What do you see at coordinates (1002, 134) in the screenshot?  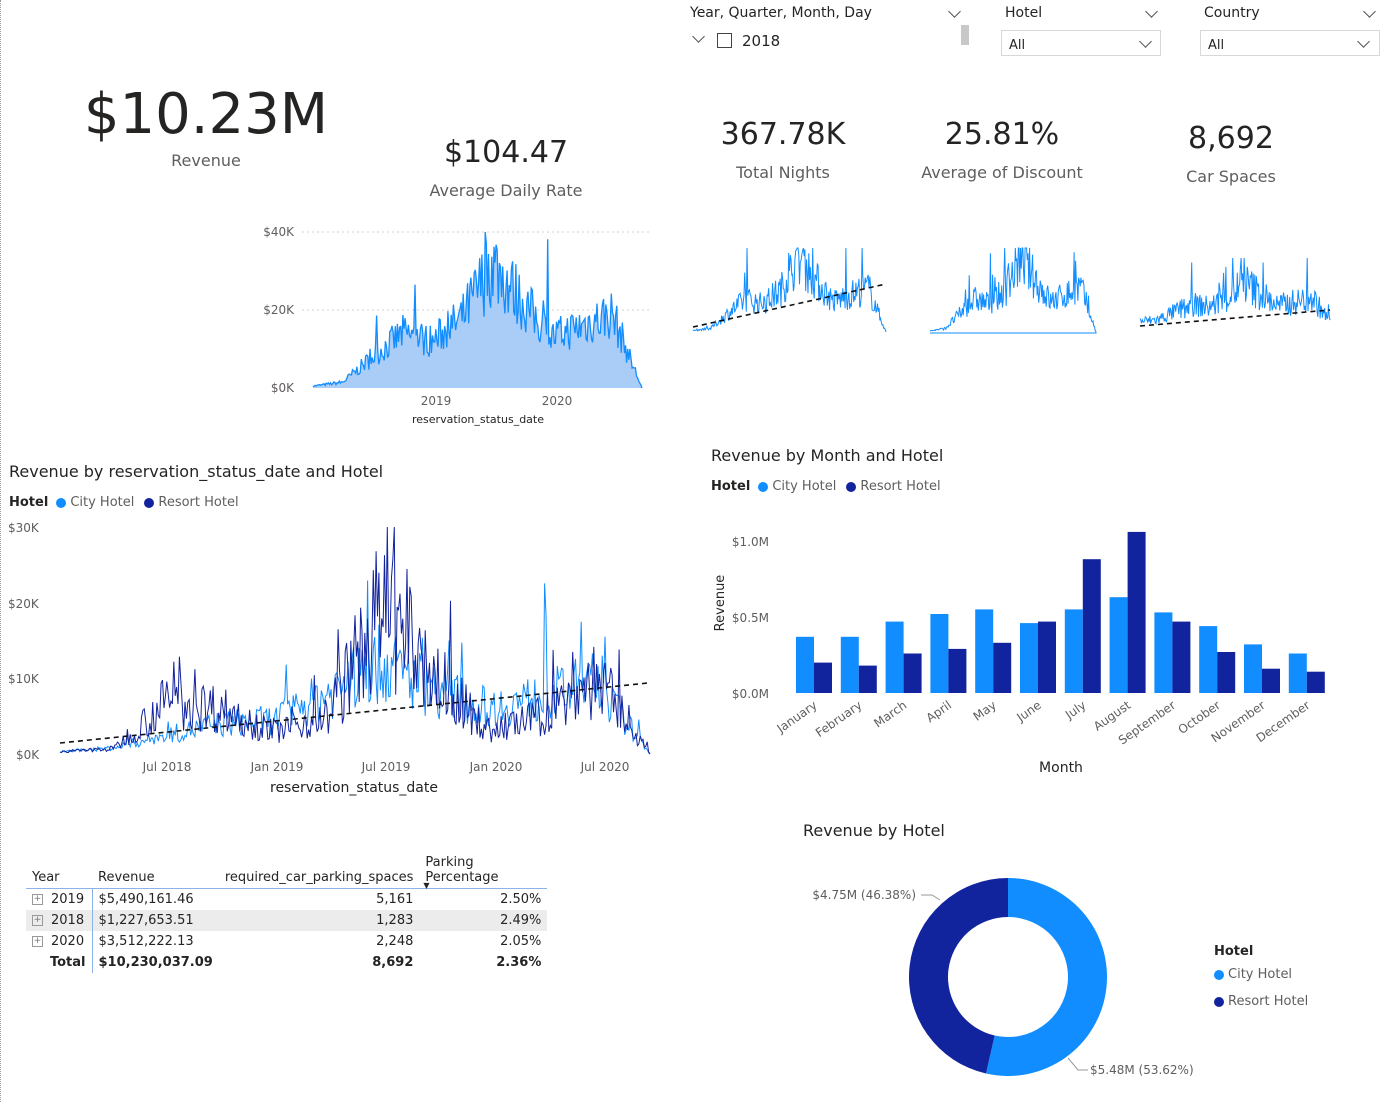 I see `discount-kpi-value: 25.81%` at bounding box center [1002, 134].